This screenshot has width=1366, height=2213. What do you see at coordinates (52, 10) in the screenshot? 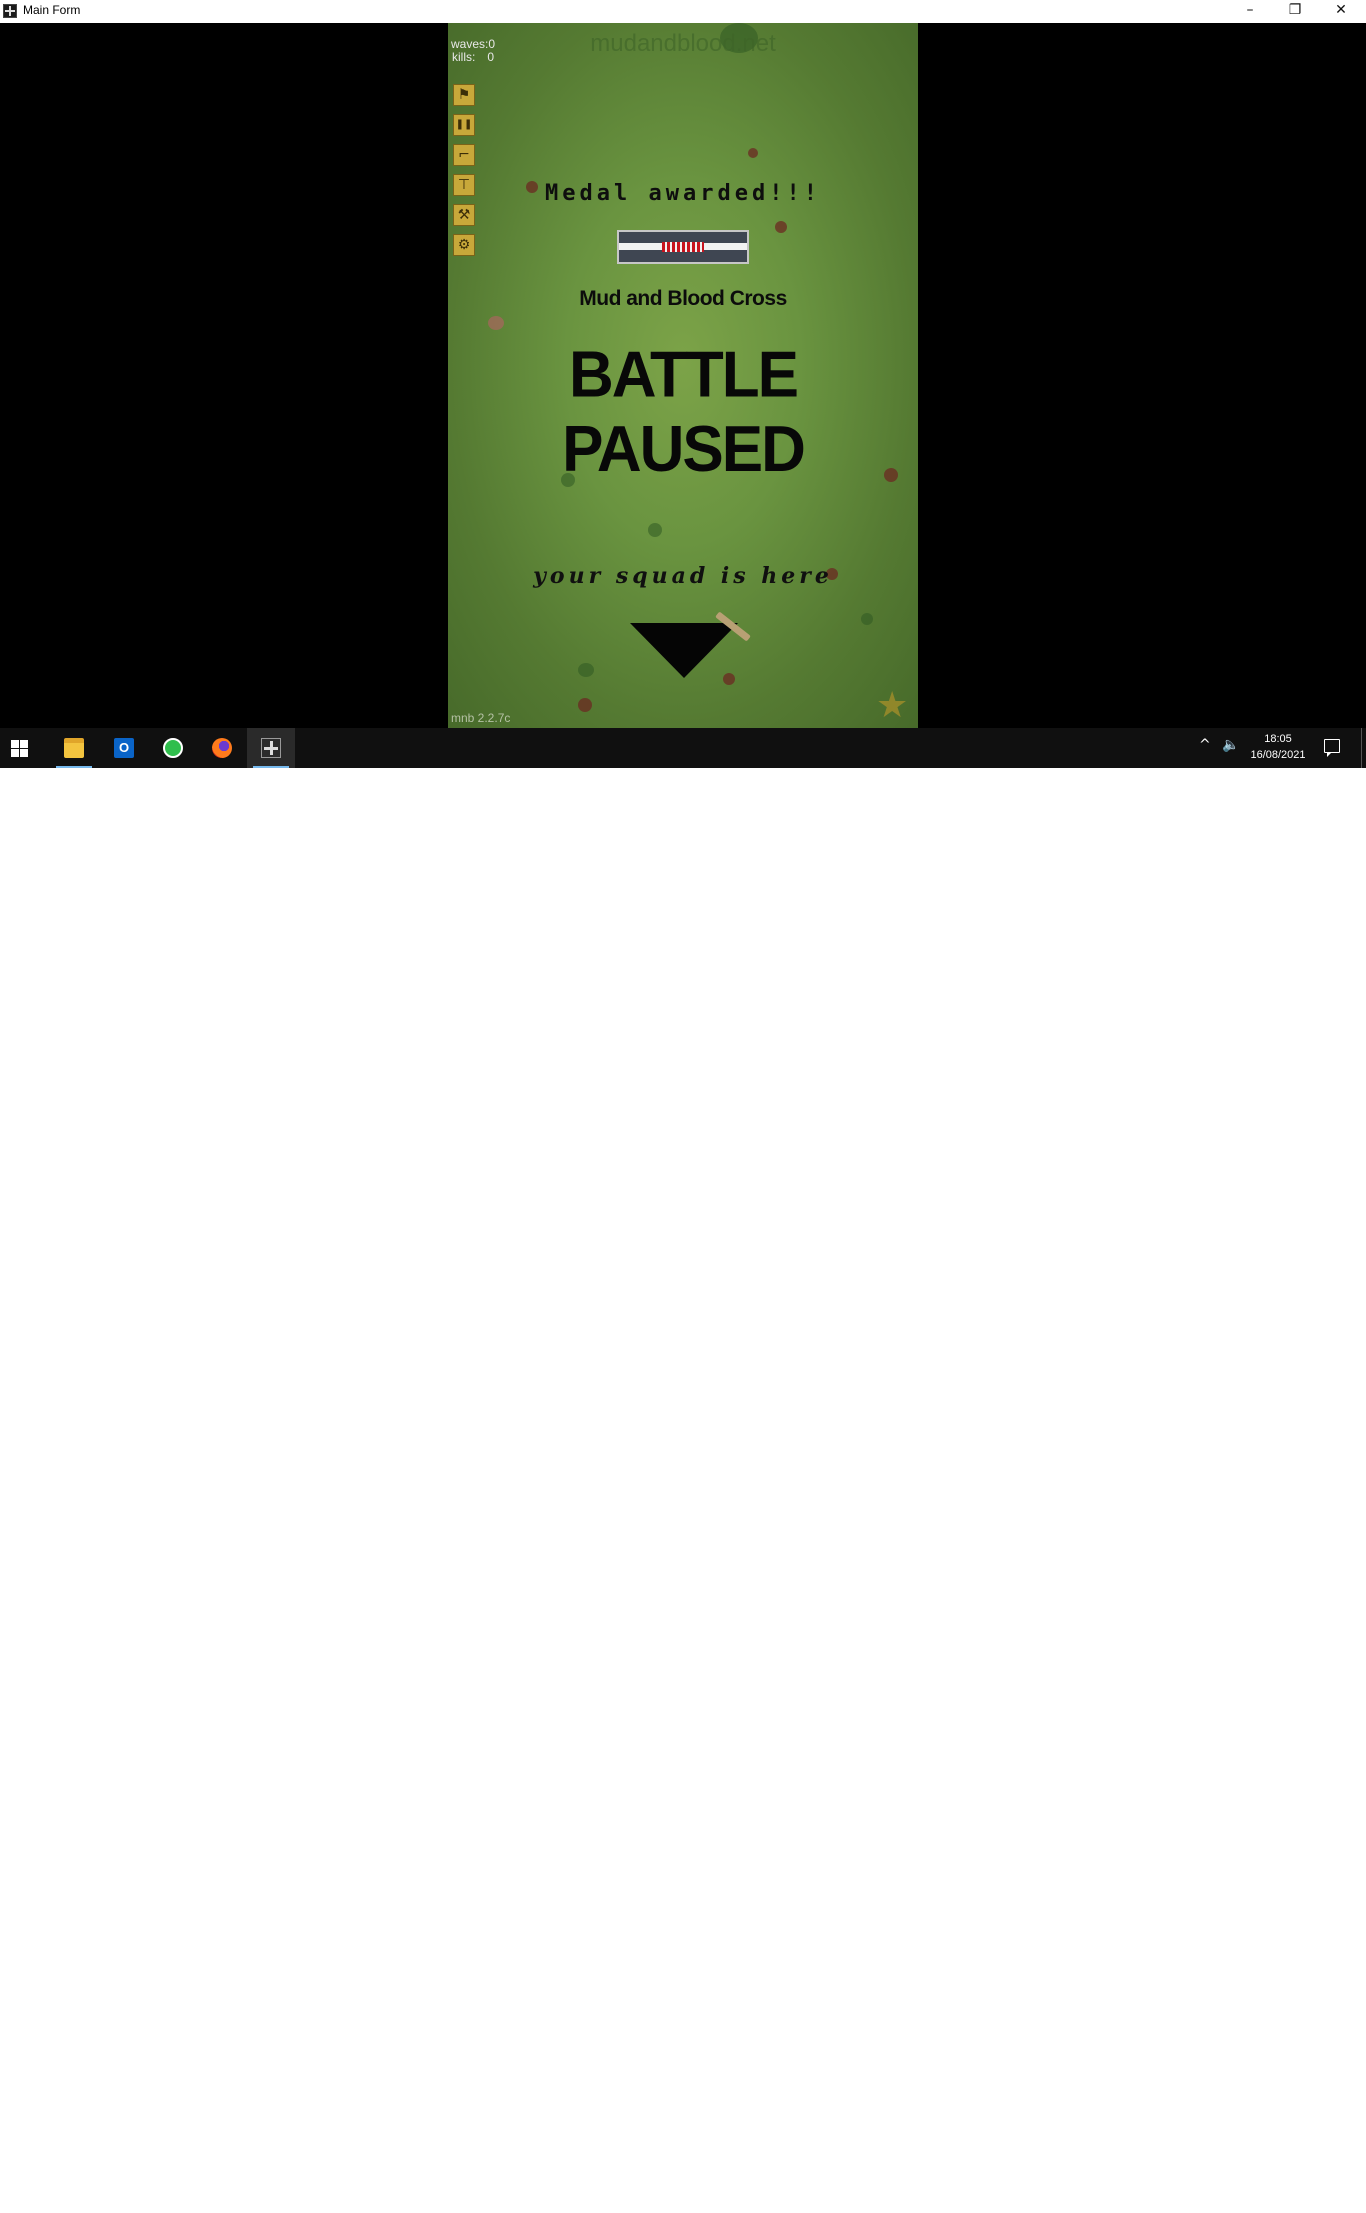
I see `window-title: Main Form` at bounding box center [52, 10].